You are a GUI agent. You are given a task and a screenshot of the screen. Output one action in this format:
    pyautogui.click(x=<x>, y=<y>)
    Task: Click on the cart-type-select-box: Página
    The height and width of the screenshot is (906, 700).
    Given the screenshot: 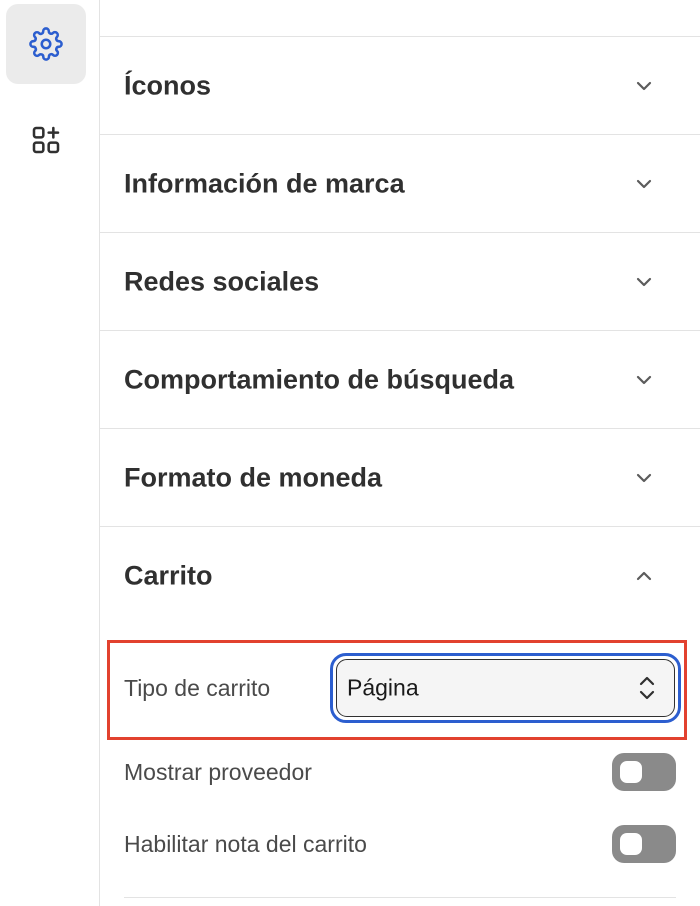 What is the action you would take?
    pyautogui.click(x=505, y=688)
    